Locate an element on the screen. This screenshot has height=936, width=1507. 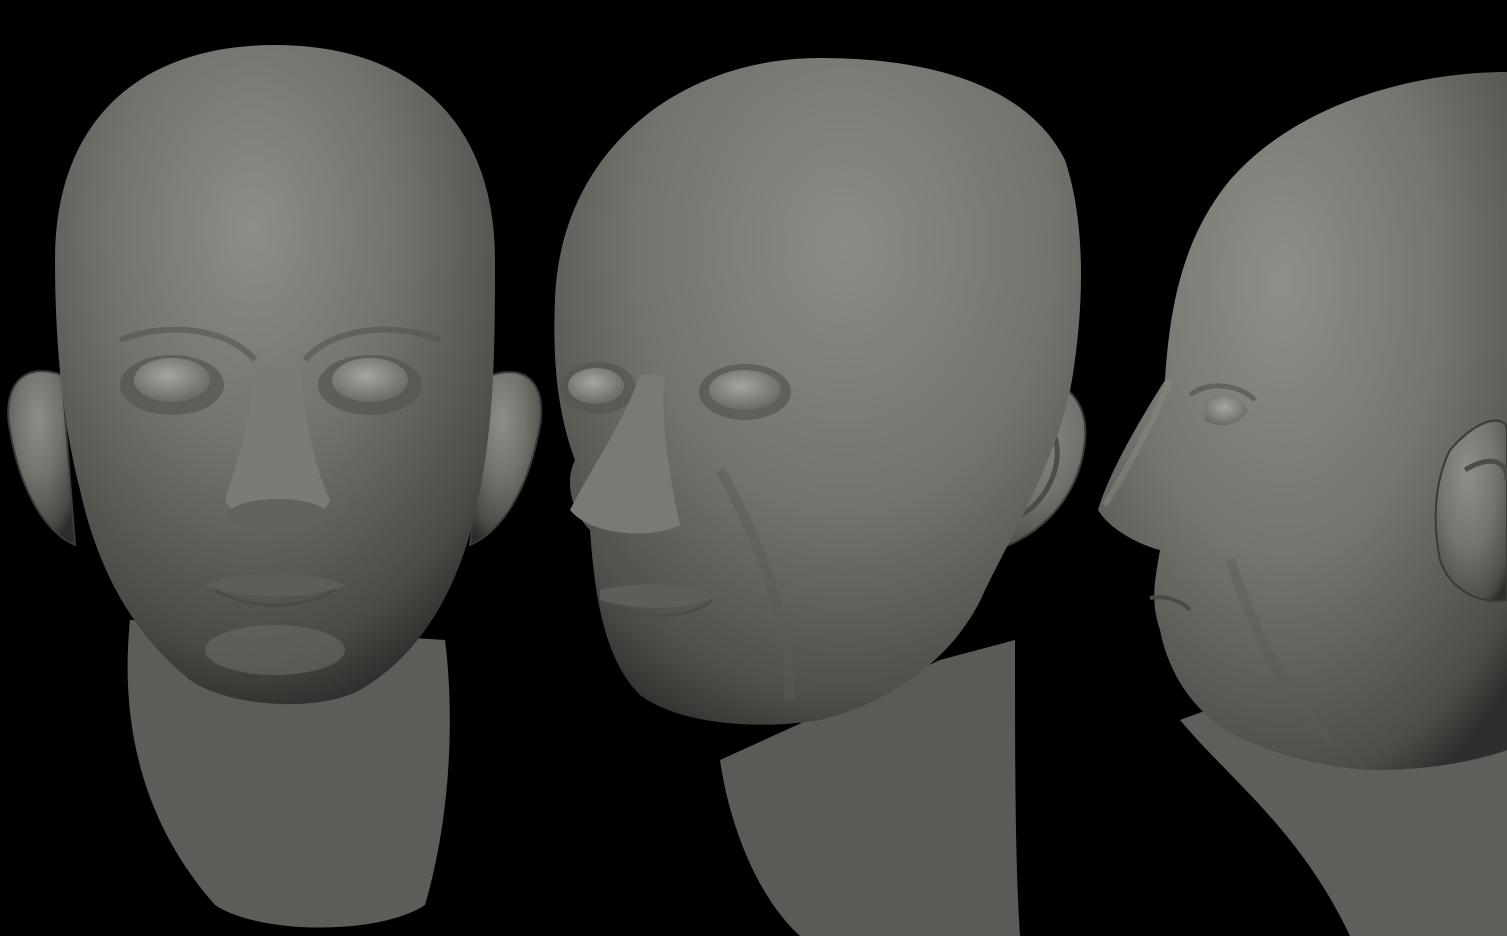
three-quarter-right-eye is located at coordinates (745, 390).